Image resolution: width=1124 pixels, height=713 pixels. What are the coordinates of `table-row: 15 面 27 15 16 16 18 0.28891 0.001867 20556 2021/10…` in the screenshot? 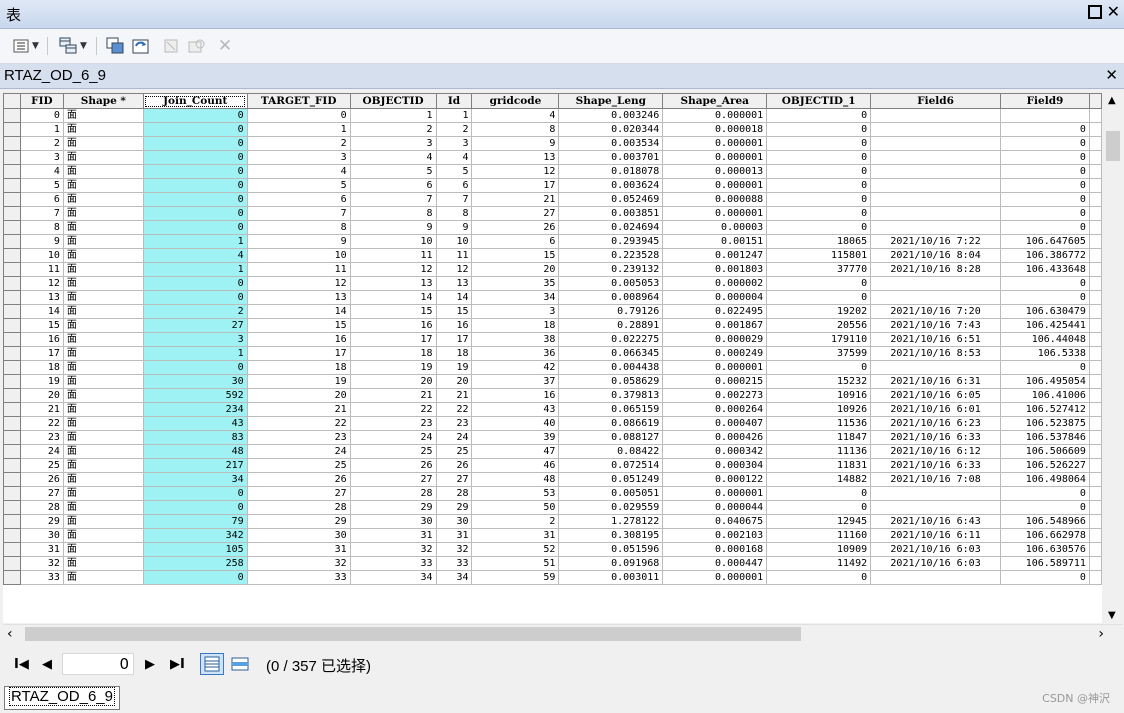 It's located at (552, 325).